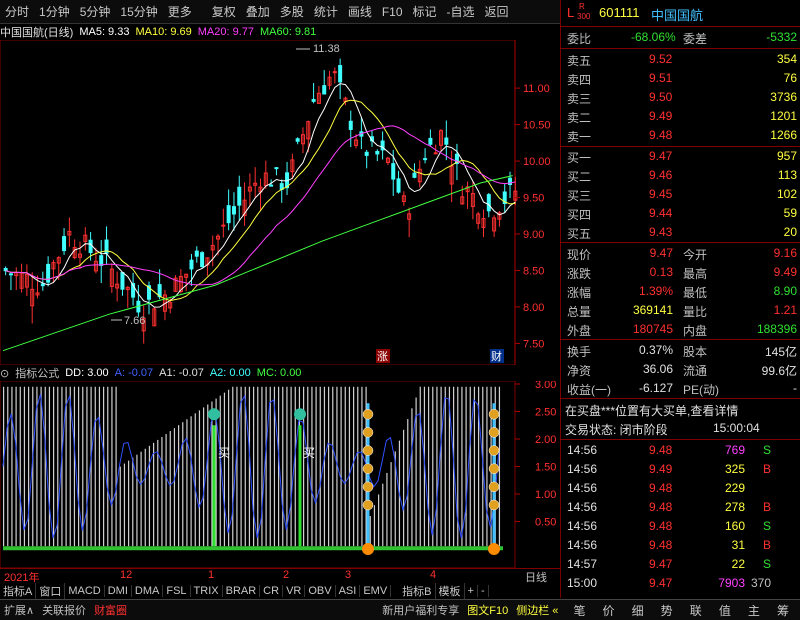  Describe the element at coordinates (661, 97) in the screenshot. I see `ask-price: 9.50` at that location.